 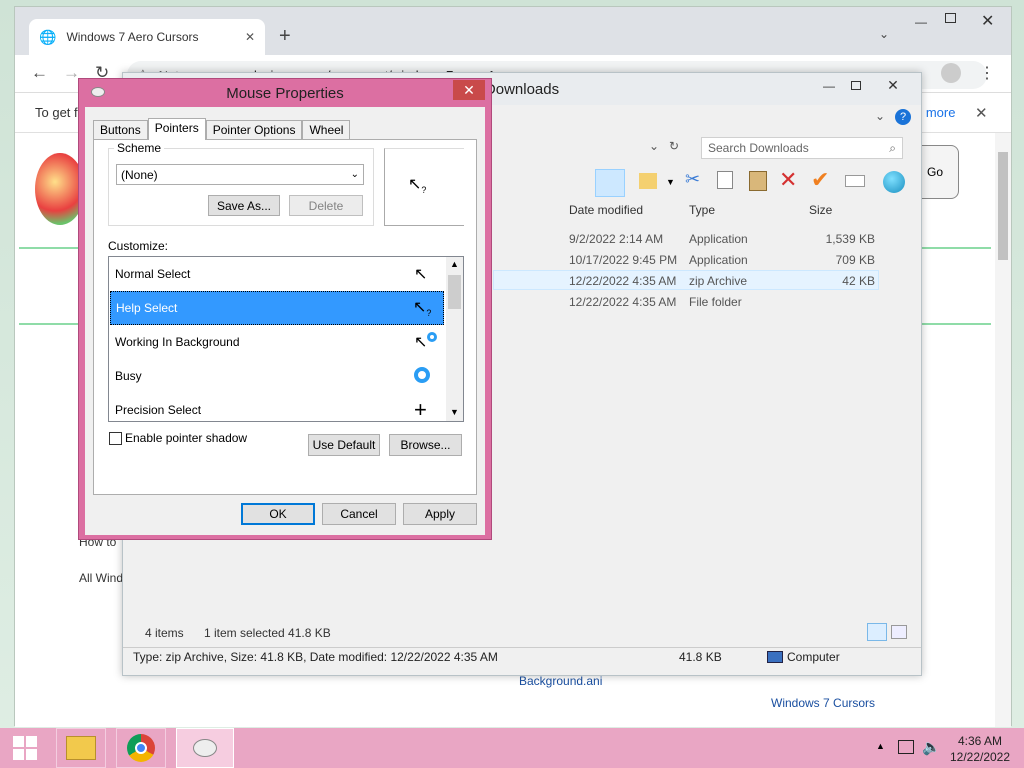 What do you see at coordinates (899, 632) in the screenshot?
I see `large-icons-view-icon` at bounding box center [899, 632].